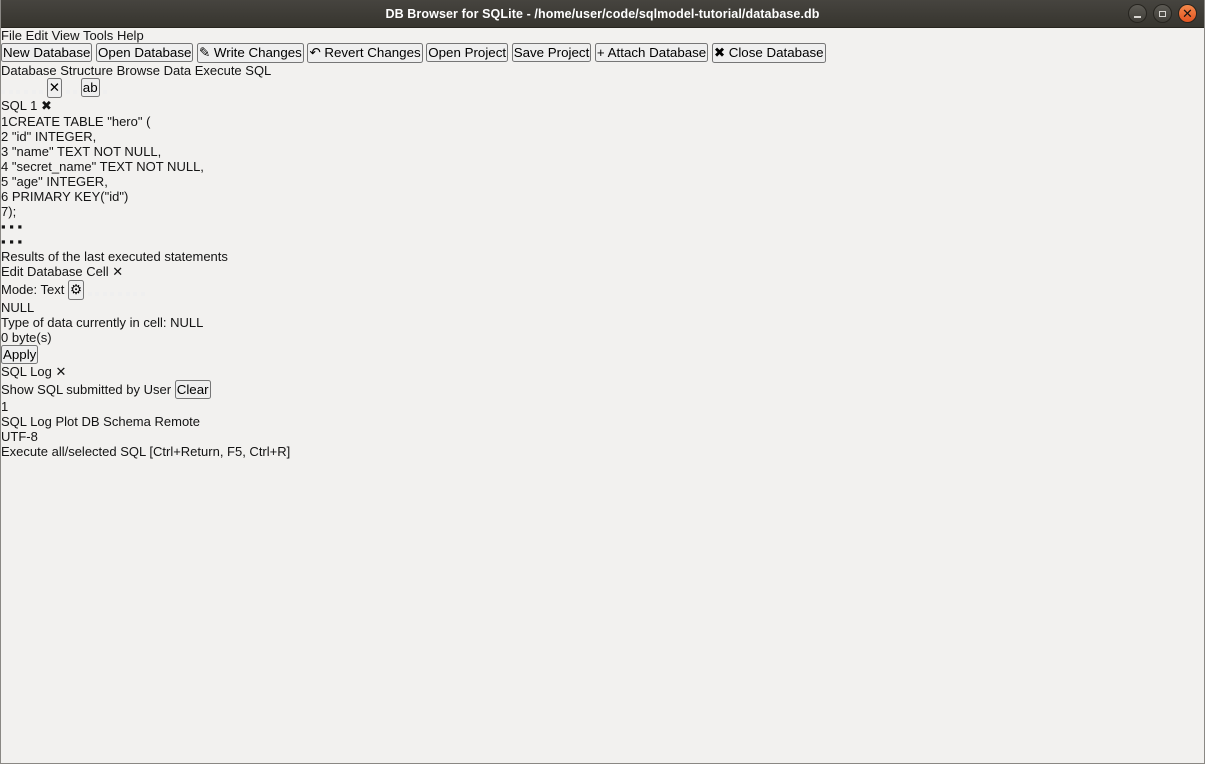 This screenshot has width=1205, height=764. I want to click on dock-tabbar: SQL Log Plot DB Schema Remote, so click(602, 421).